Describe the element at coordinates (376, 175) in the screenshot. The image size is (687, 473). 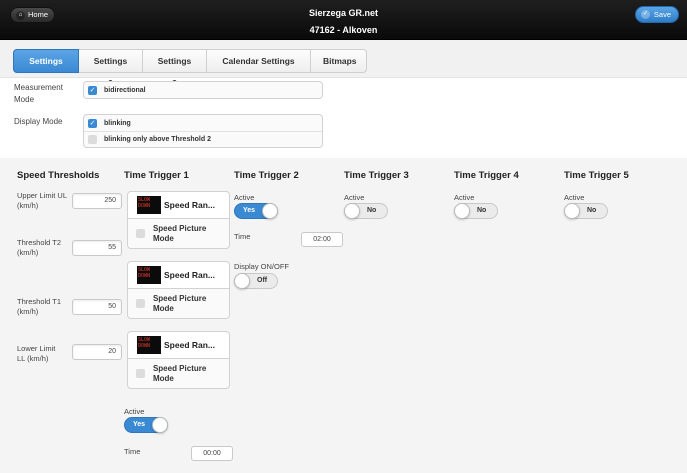
I see `time-trigger-3-heading: Time Trigger 3` at that location.